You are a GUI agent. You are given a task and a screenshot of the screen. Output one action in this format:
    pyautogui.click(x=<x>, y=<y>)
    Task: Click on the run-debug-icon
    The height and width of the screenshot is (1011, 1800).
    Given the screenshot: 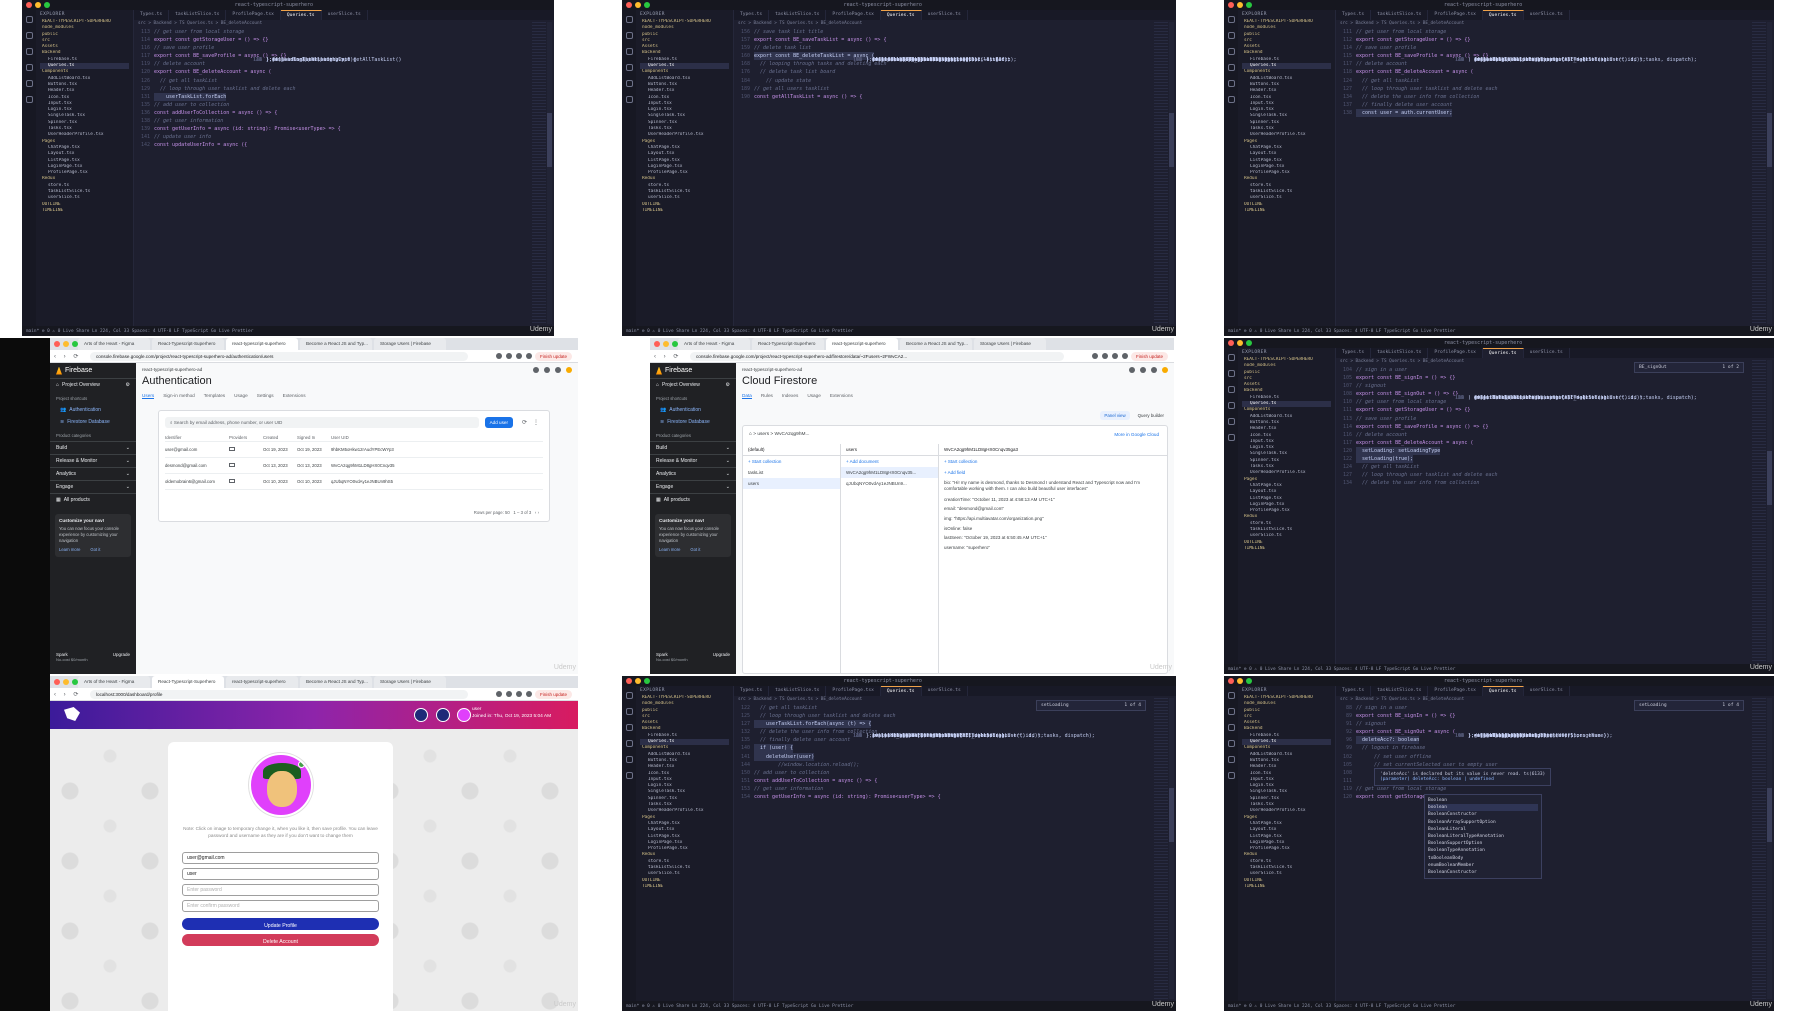 What is the action you would take?
    pyautogui.click(x=1231, y=67)
    